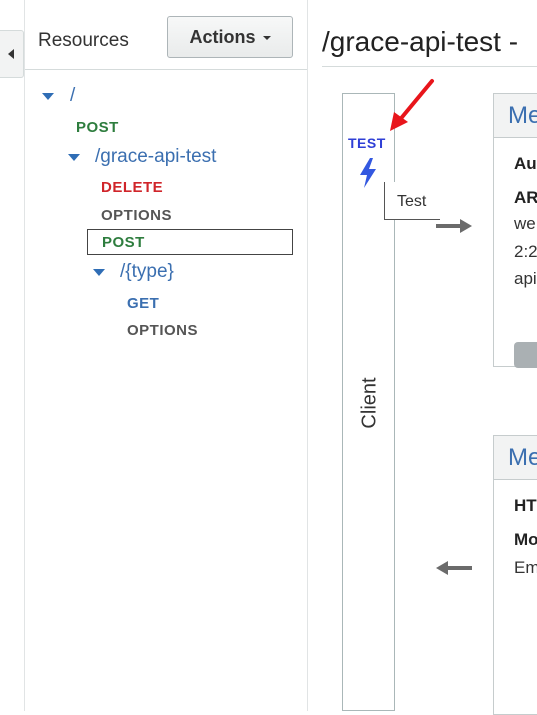 This screenshot has height=715, width=537. I want to click on collapse-sidebar-button, so click(12, 54).